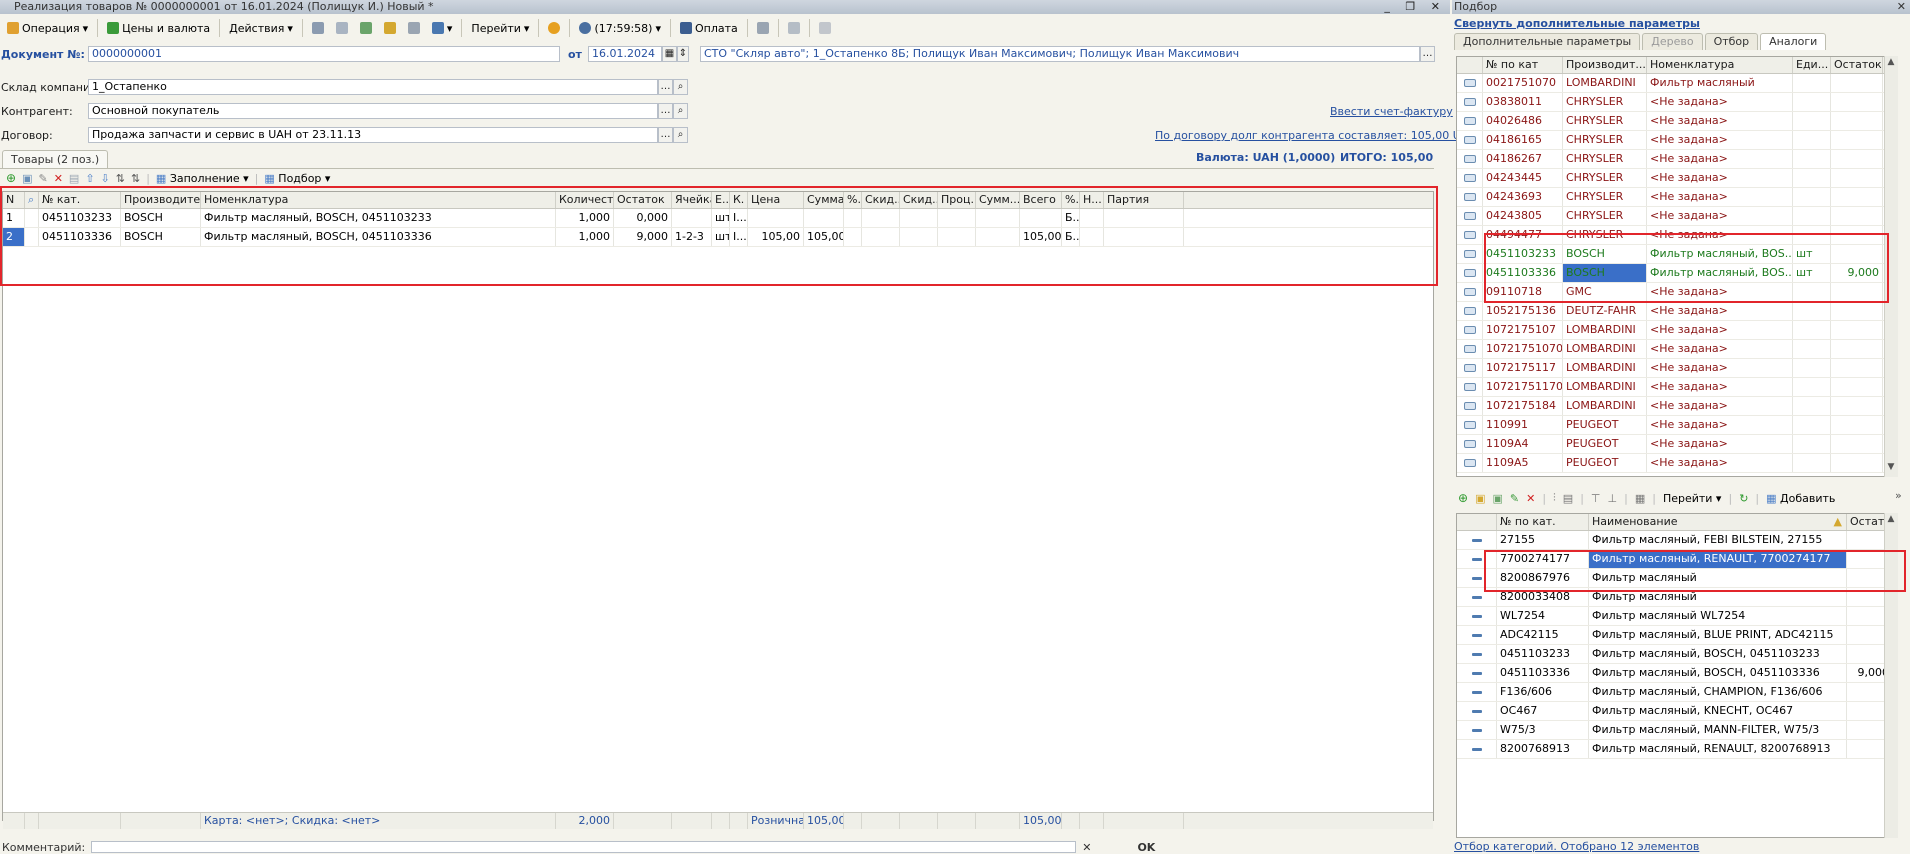 The image size is (1910, 854). Describe the element at coordinates (1523, 425) in the screenshot. I see `table-cell: 110991` at that location.